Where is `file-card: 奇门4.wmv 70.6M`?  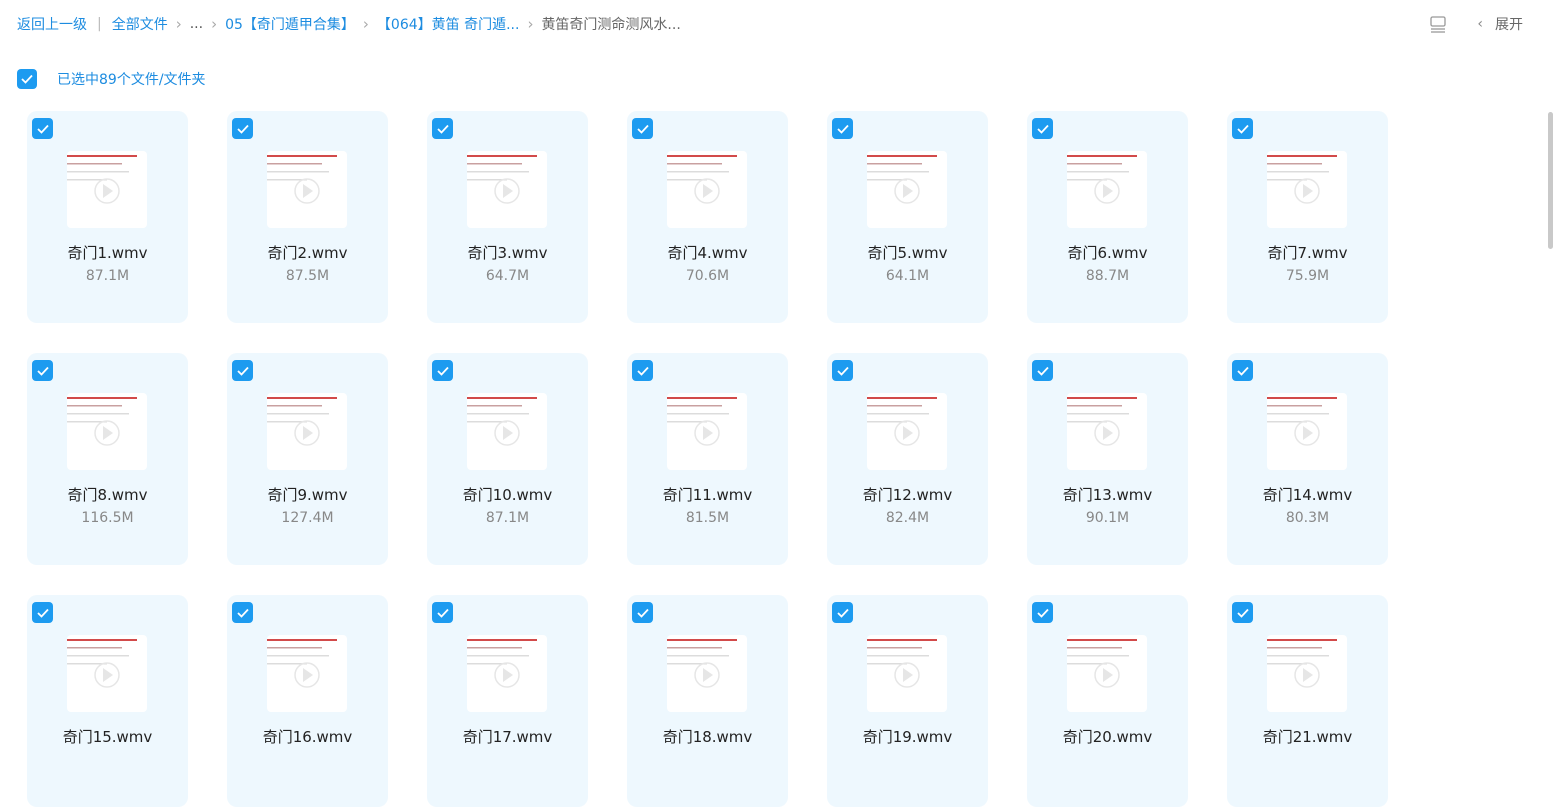 file-card: 奇门4.wmv 70.6M is located at coordinates (707, 217).